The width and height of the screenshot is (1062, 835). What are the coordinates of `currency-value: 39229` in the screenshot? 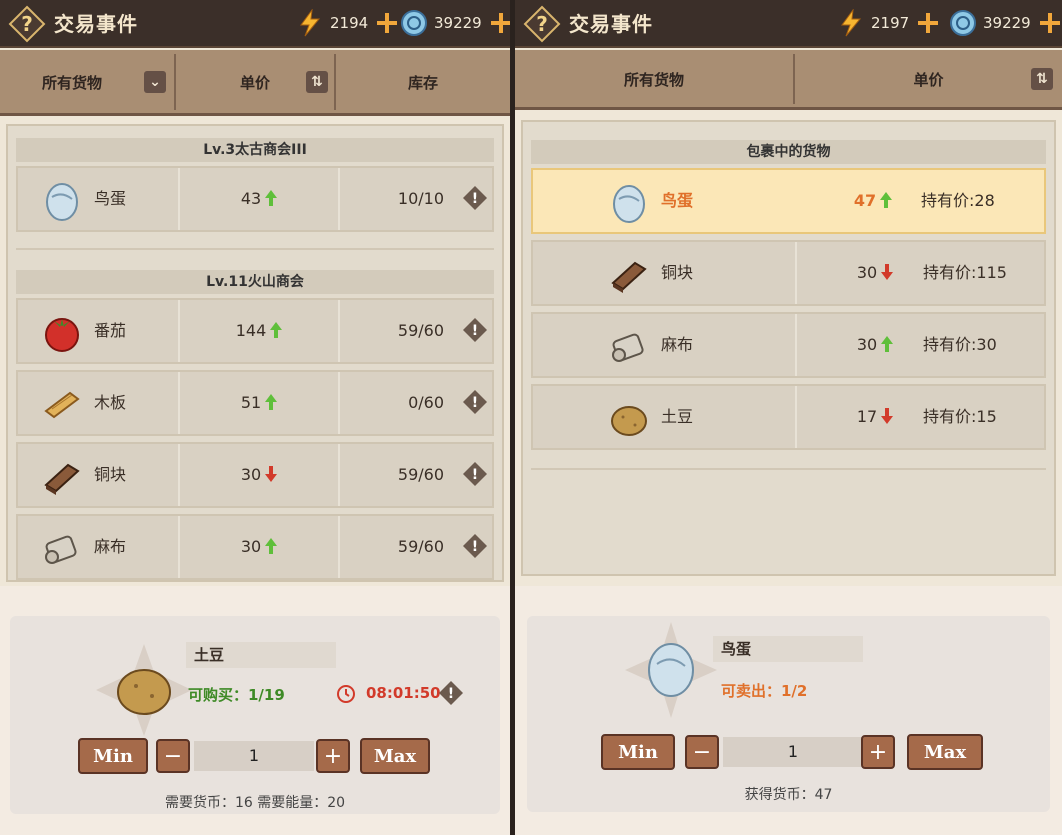 It's located at (1007, 23).